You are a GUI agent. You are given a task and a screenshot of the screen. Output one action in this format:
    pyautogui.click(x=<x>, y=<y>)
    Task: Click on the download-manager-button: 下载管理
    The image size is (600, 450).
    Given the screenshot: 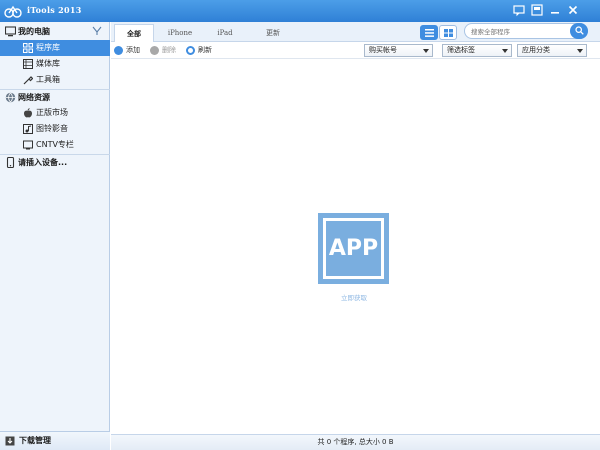 What is the action you would take?
    pyautogui.click(x=55, y=440)
    